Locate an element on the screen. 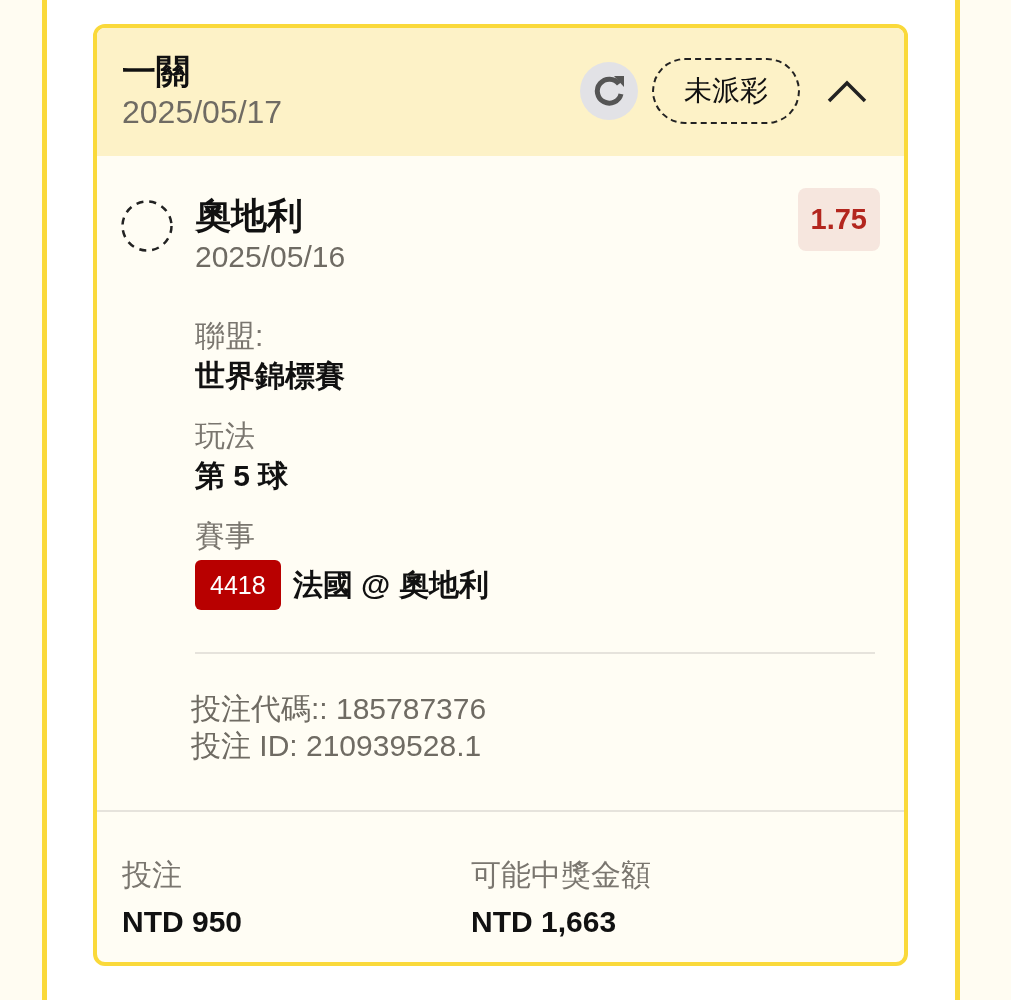 Image resolution: width=1011 pixels, height=1000 pixels. summary-value: NTD 1,663 is located at coordinates (544, 922).